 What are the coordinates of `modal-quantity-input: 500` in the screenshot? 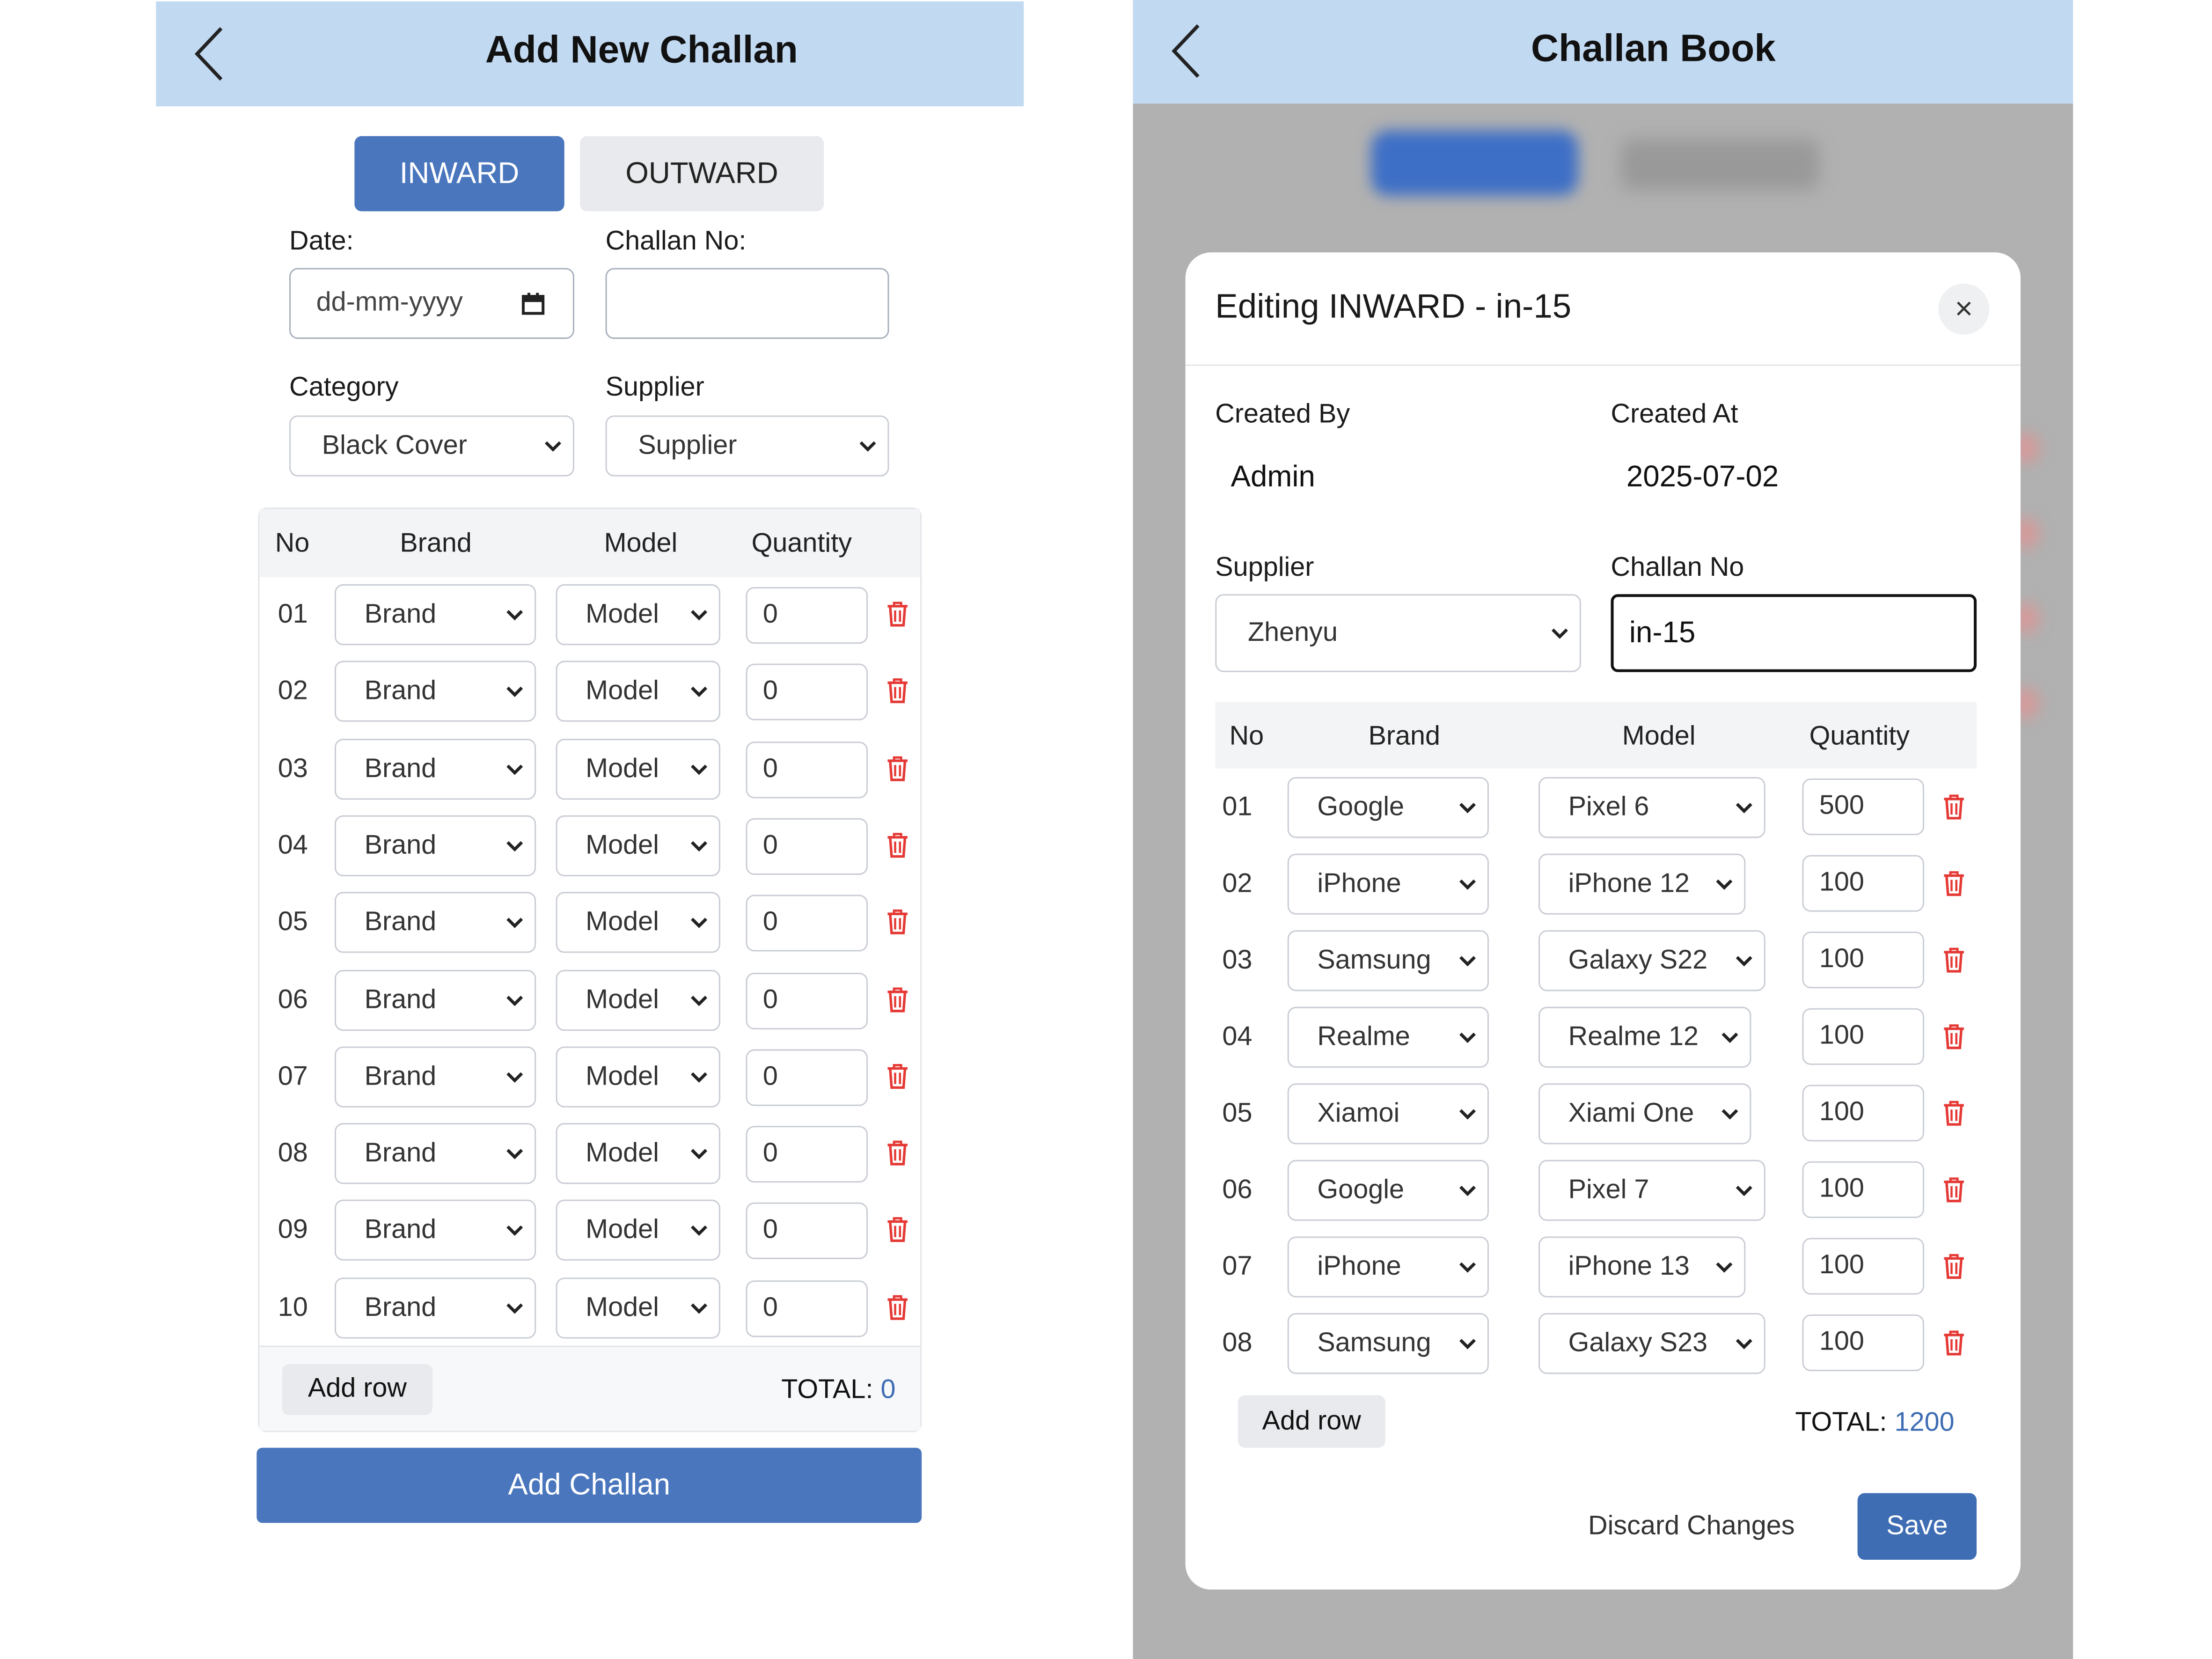 It's located at (1863, 807).